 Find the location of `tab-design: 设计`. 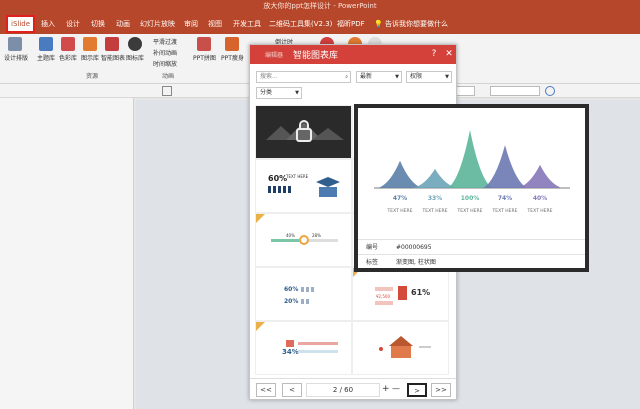

tab-design: 设计 is located at coordinates (73, 24).